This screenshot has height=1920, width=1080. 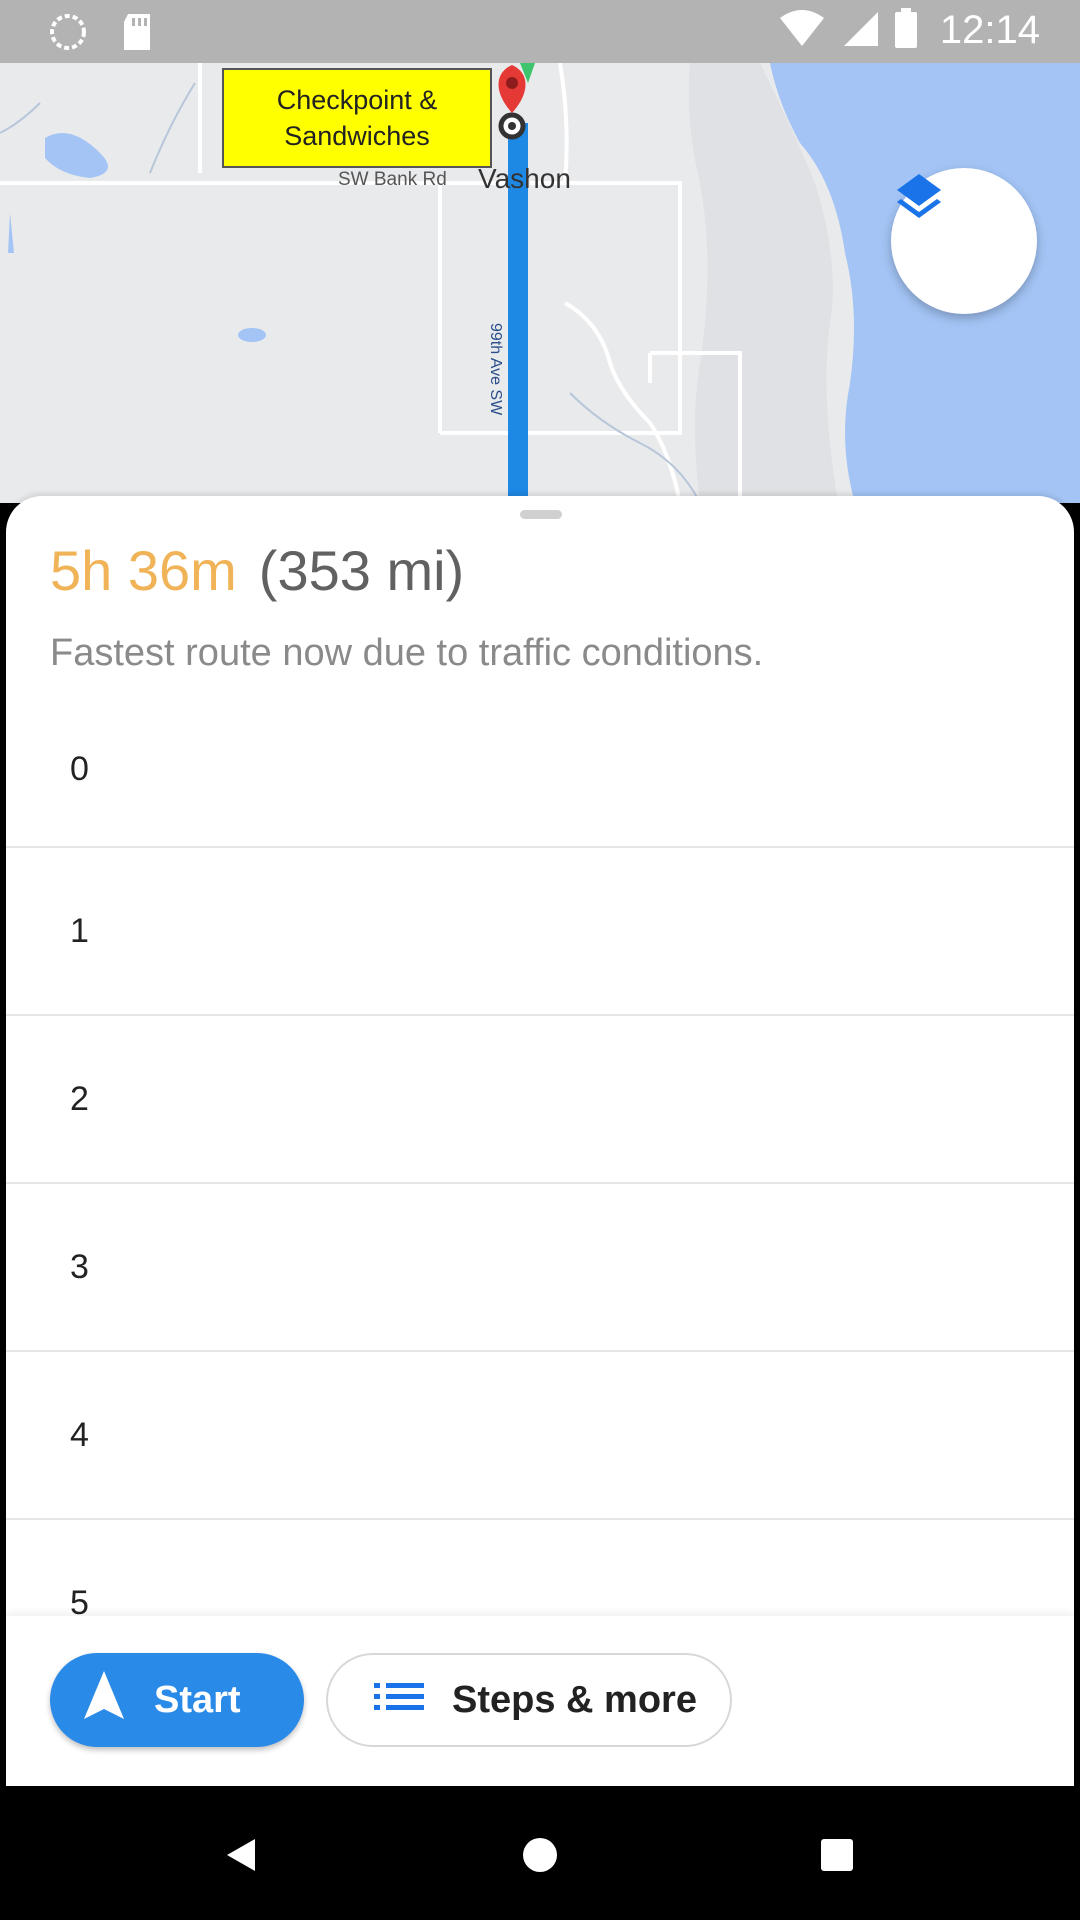 What do you see at coordinates (540, 1268) in the screenshot?
I see `list-item: 3` at bounding box center [540, 1268].